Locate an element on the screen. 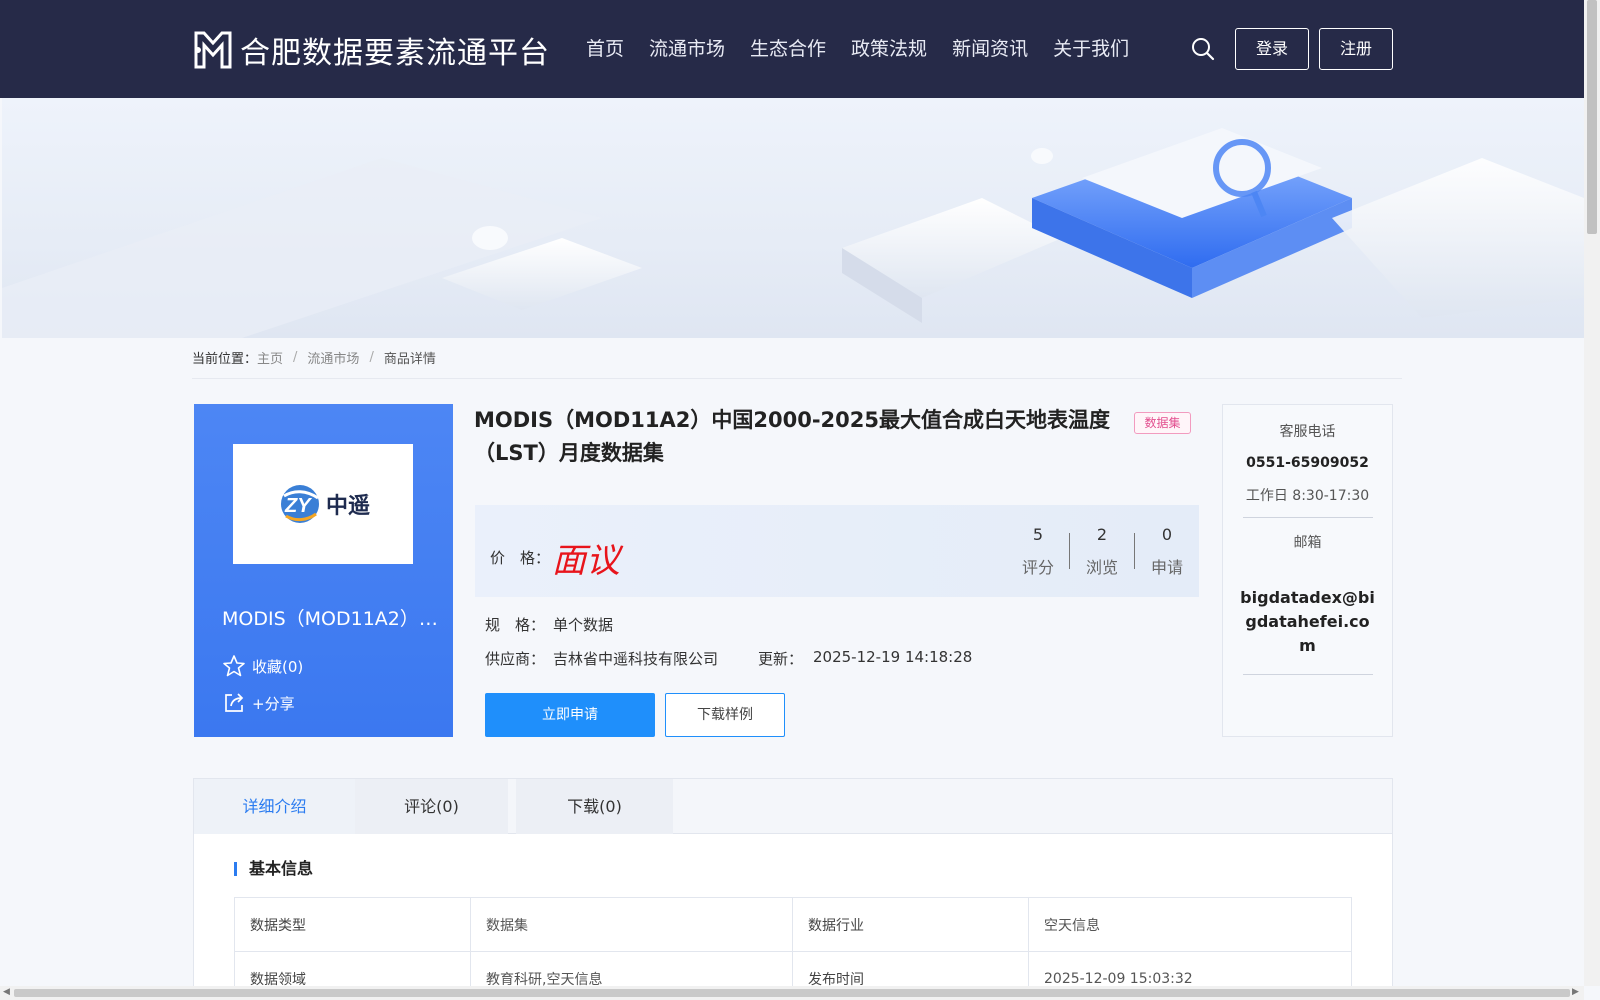 This screenshot has height=1000, width=1600. table-cell: 数据集 is located at coordinates (631, 924).